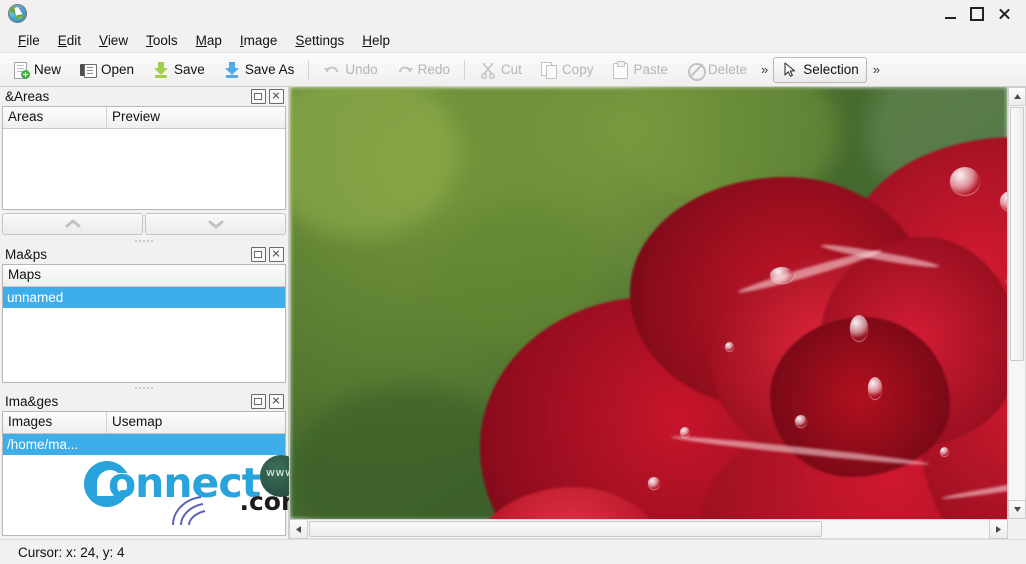  What do you see at coordinates (423, 70) in the screenshot?
I see `redo-button: Redo` at bounding box center [423, 70].